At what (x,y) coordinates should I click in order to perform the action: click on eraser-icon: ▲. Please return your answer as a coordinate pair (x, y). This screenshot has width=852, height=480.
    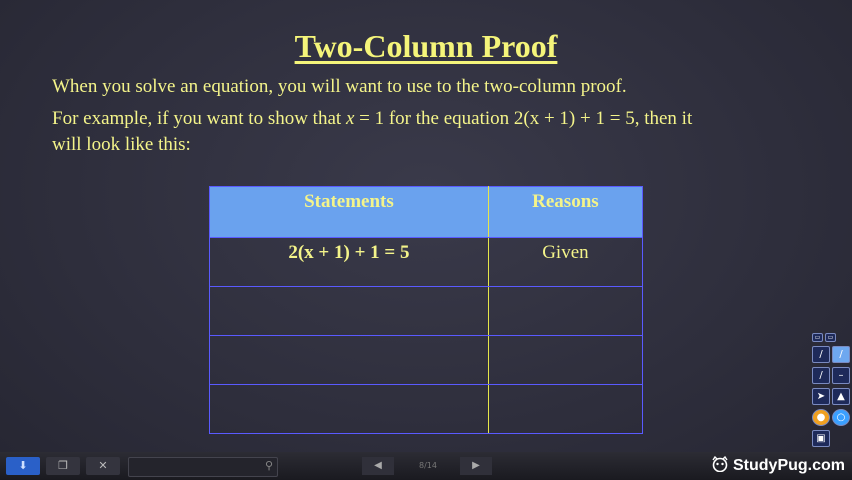
    Looking at the image, I should click on (841, 396).